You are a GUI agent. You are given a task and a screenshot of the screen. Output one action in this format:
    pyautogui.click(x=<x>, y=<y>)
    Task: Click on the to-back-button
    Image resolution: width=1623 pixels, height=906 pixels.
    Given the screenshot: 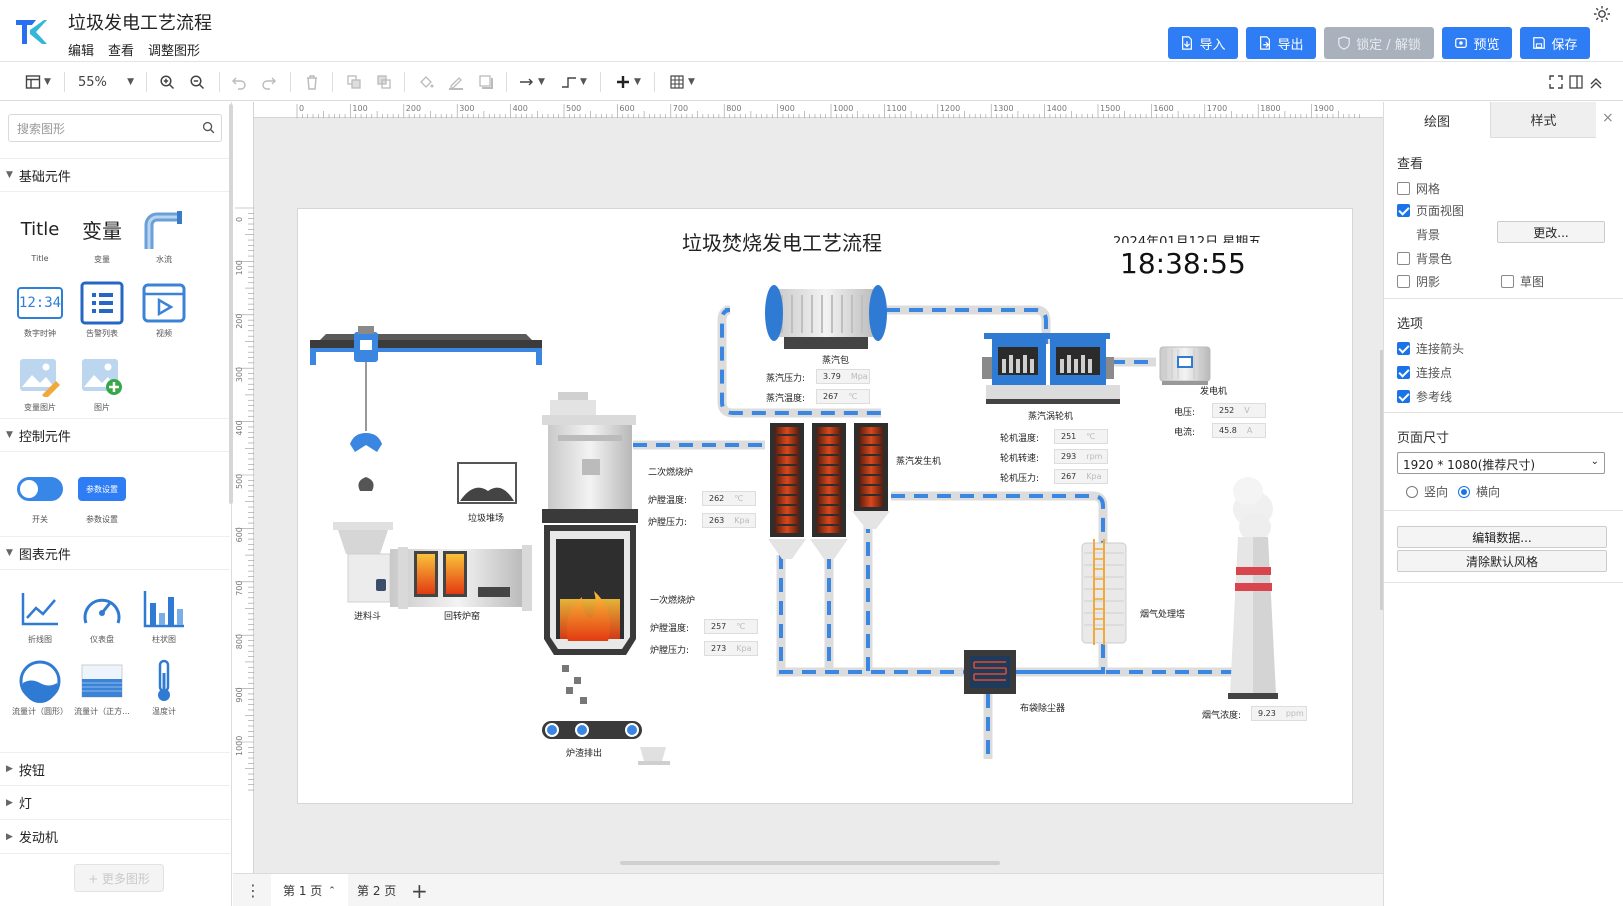 What is the action you would take?
    pyautogui.click(x=384, y=82)
    